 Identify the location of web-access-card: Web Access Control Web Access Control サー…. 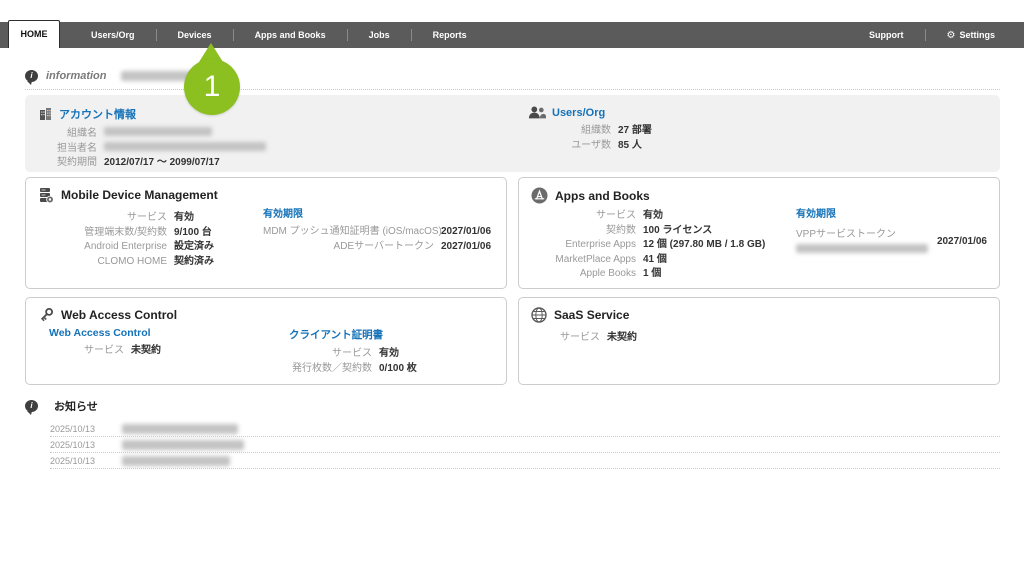
(266, 341).